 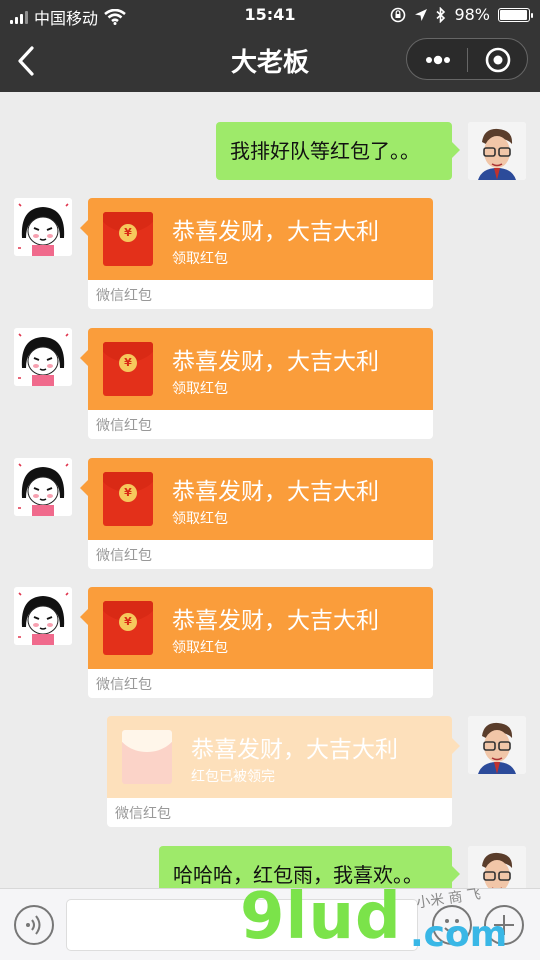 What do you see at coordinates (147, 757) in the screenshot?
I see `red-envelope-open-icon: ¥` at bounding box center [147, 757].